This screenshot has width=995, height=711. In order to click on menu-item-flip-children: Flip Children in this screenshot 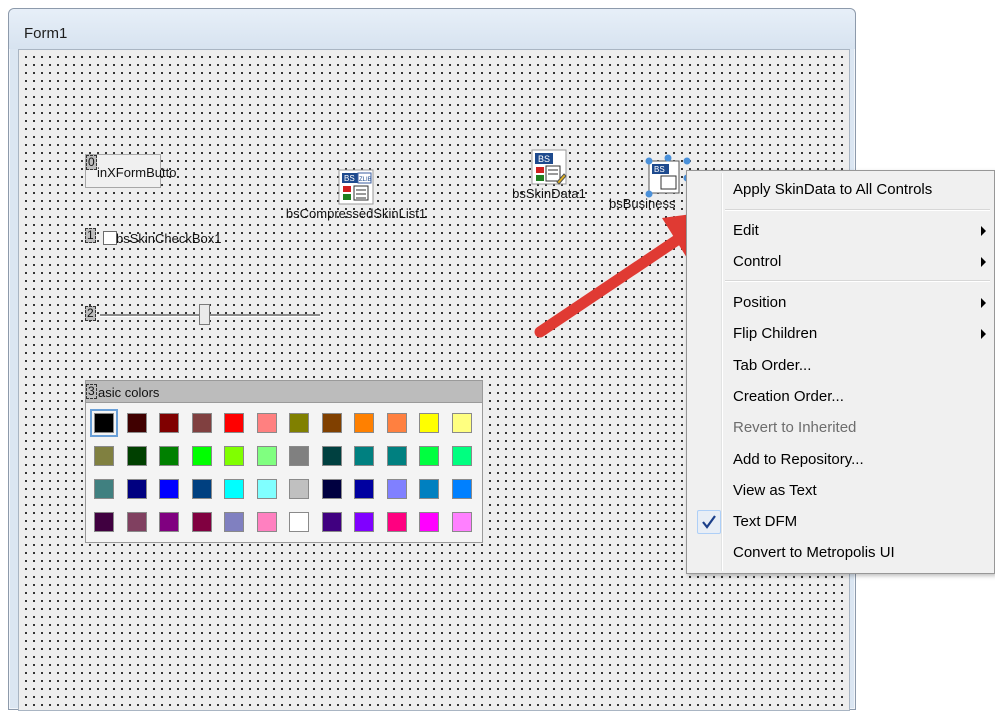, I will do `click(840, 335)`.